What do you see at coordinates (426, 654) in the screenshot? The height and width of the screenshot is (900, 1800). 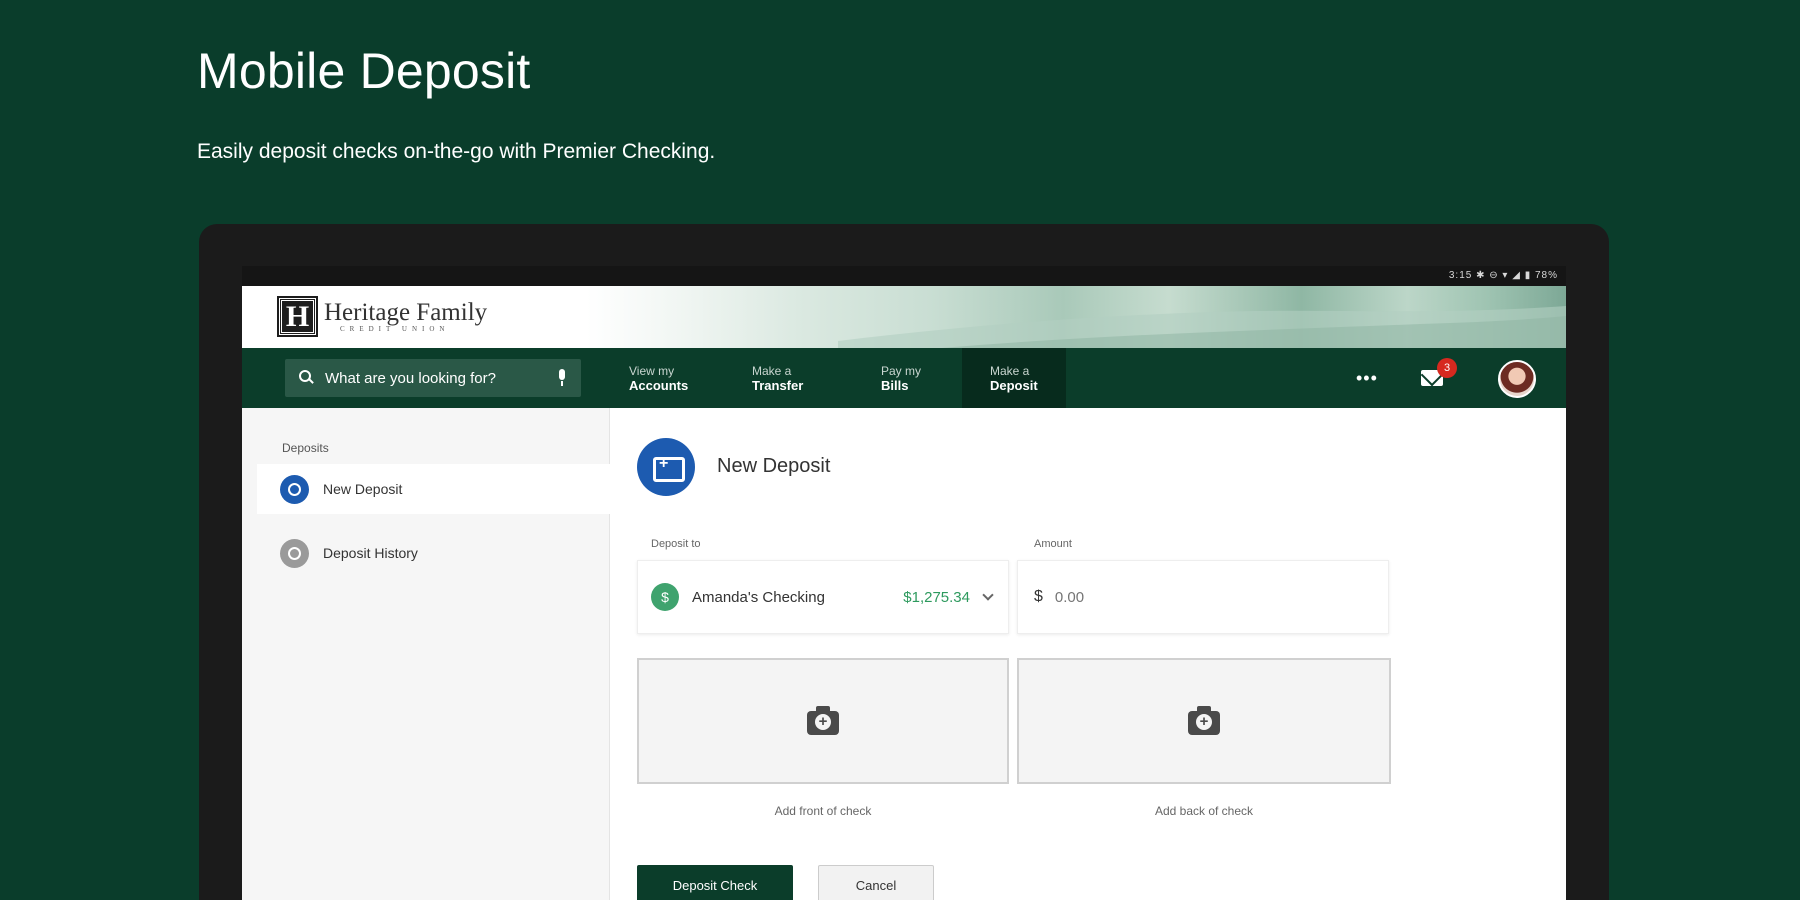 I see `sidebar: Deposits New Deposit Deposit History` at bounding box center [426, 654].